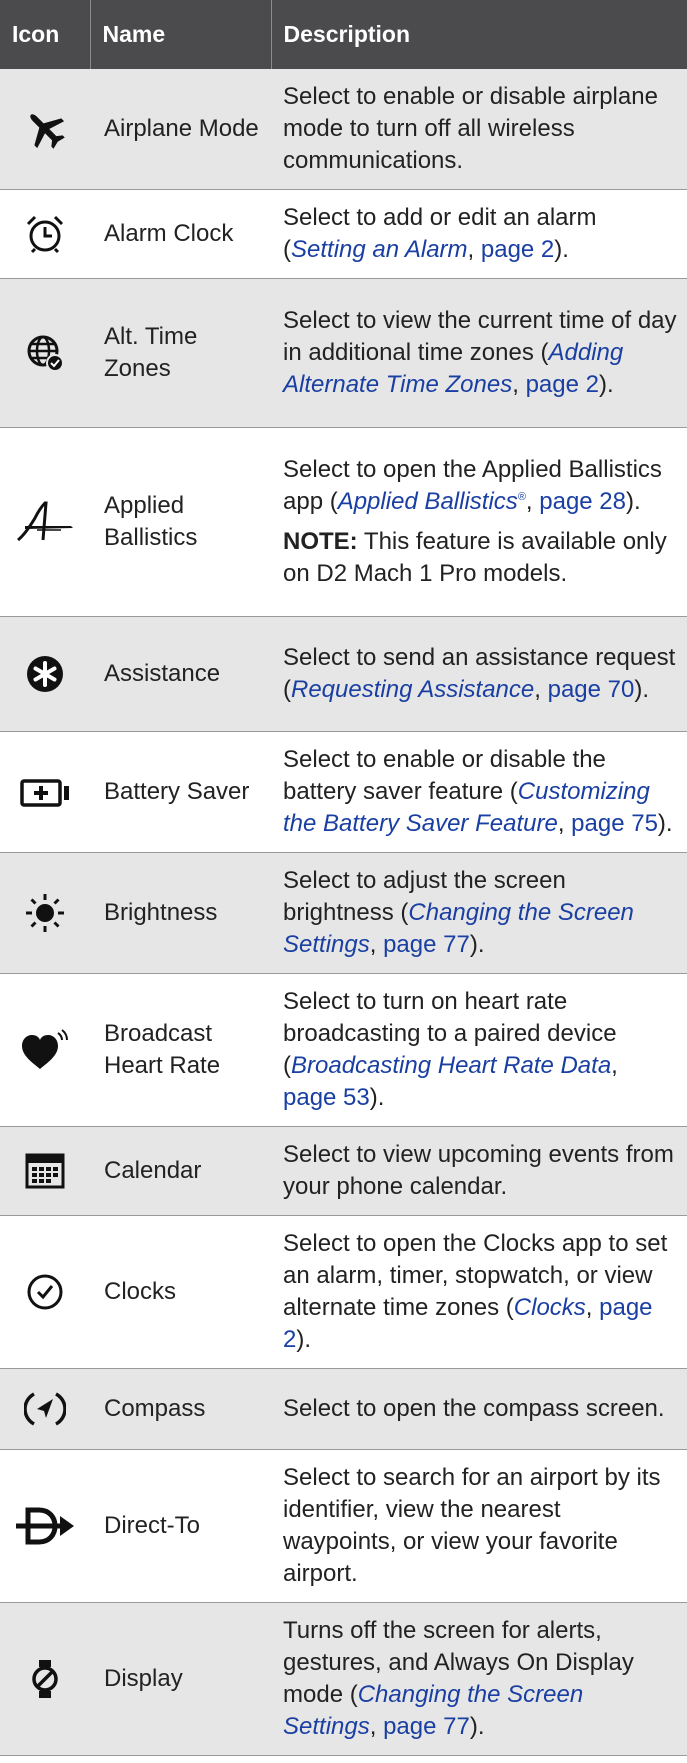  I want to click on heart-broadcast-icon, so click(45, 1049).